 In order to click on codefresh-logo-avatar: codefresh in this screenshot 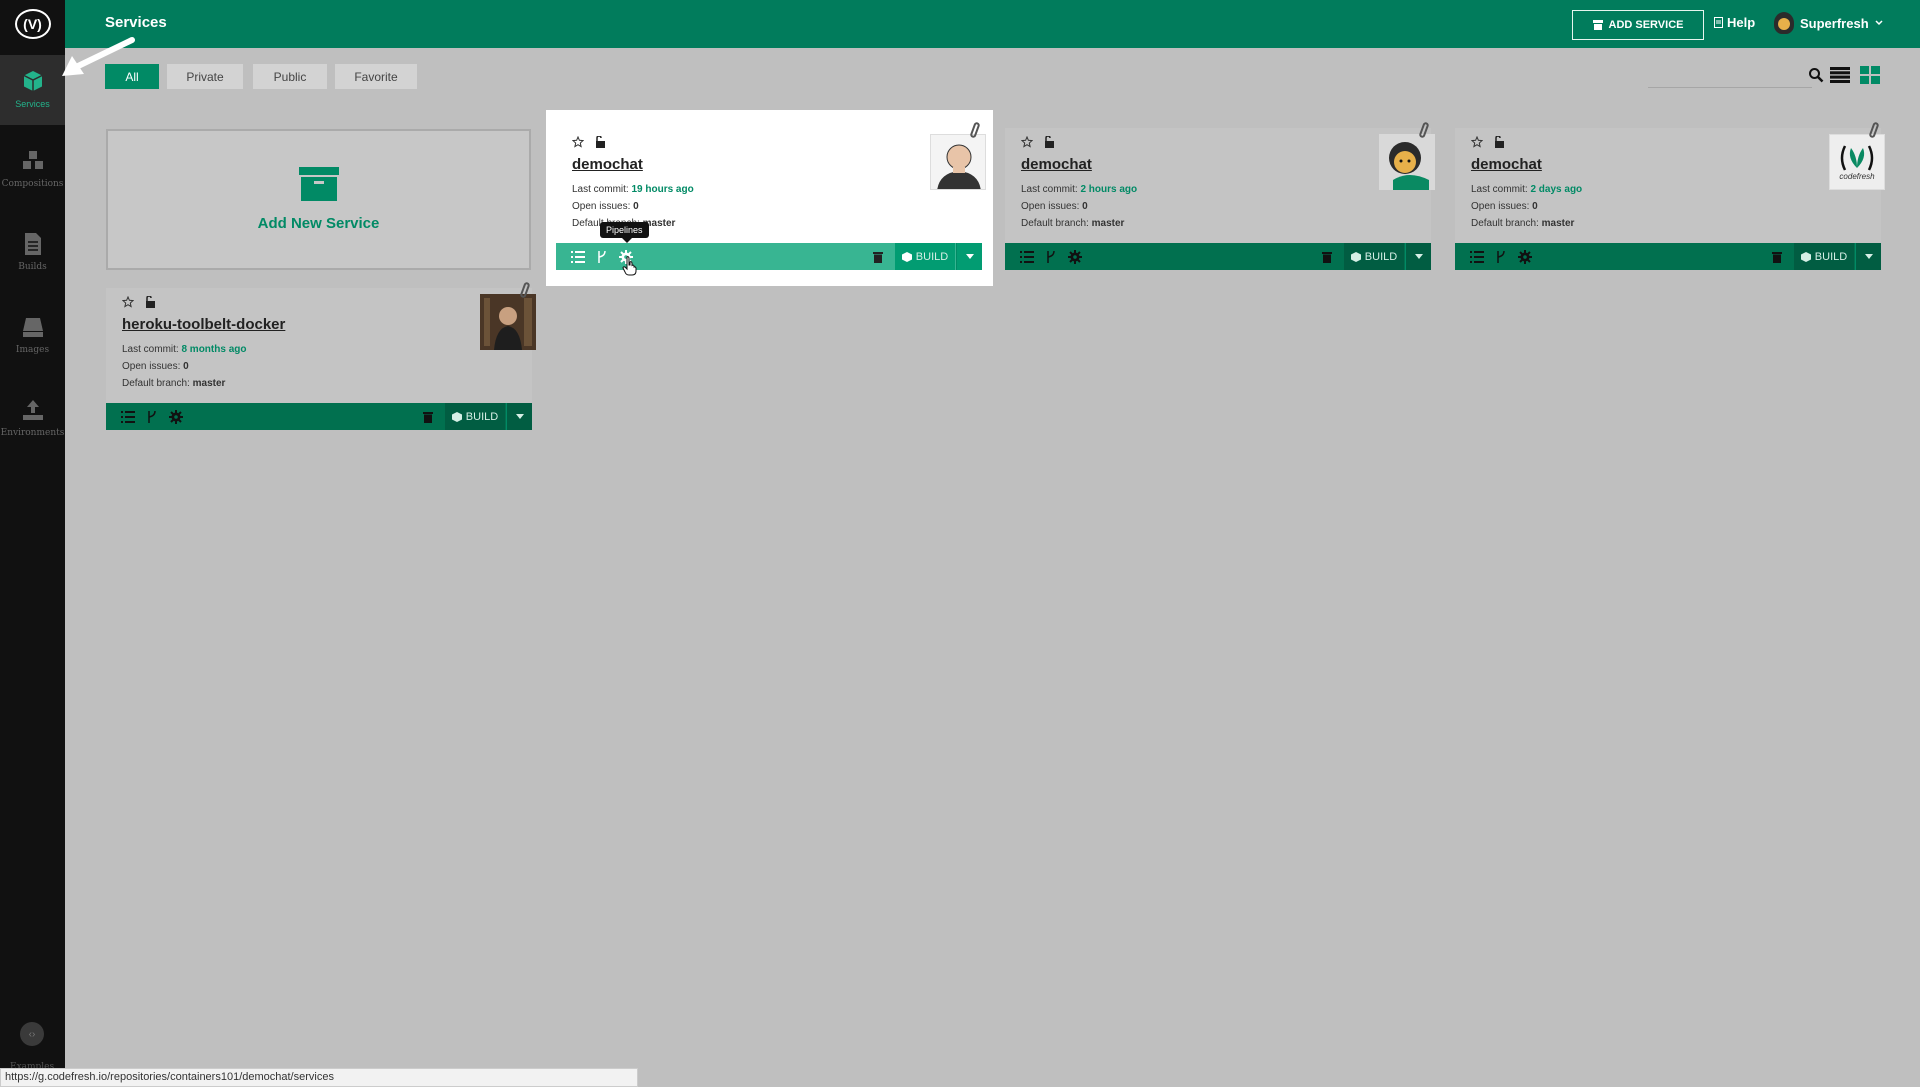, I will do `click(1857, 162)`.